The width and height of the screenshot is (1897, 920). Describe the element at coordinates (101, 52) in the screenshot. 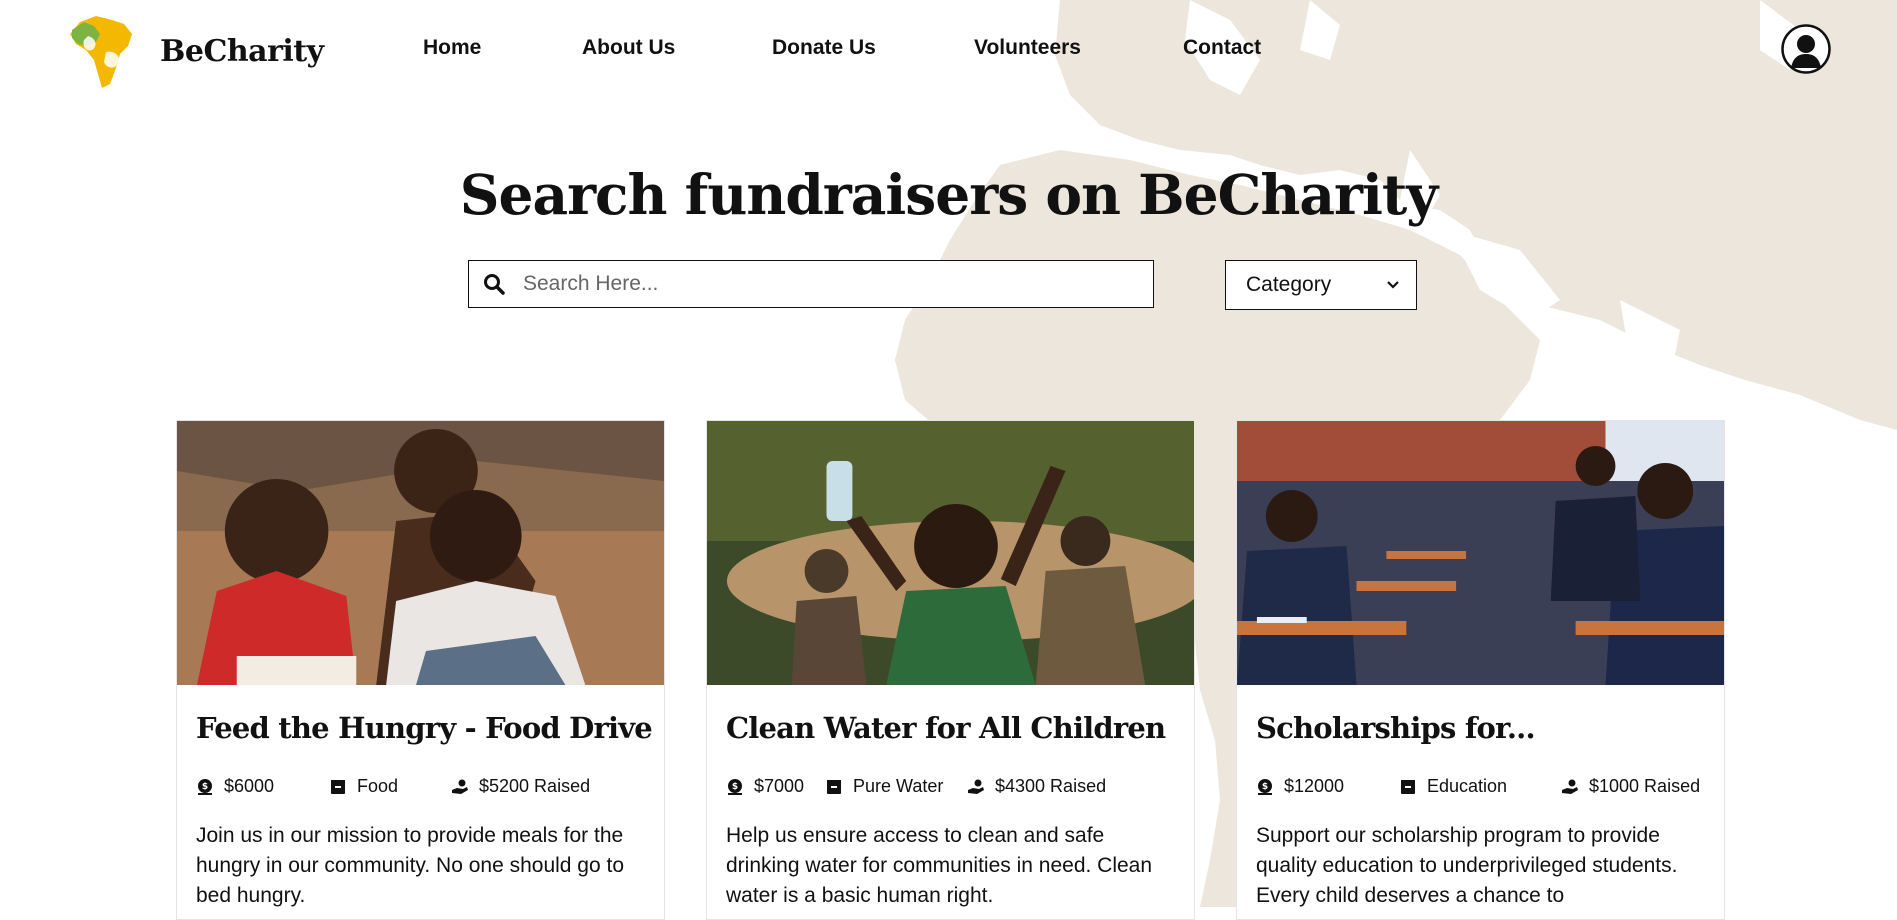

I see `africa-hands-logo-icon` at that location.